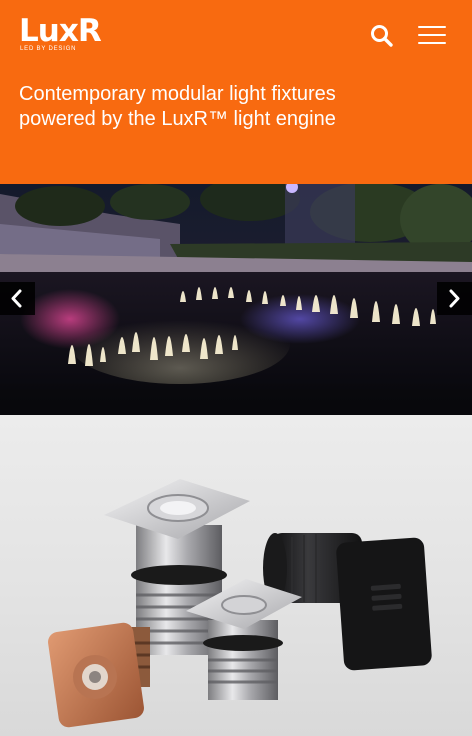 The image size is (472, 736). I want to click on search-icon, so click(382, 36).